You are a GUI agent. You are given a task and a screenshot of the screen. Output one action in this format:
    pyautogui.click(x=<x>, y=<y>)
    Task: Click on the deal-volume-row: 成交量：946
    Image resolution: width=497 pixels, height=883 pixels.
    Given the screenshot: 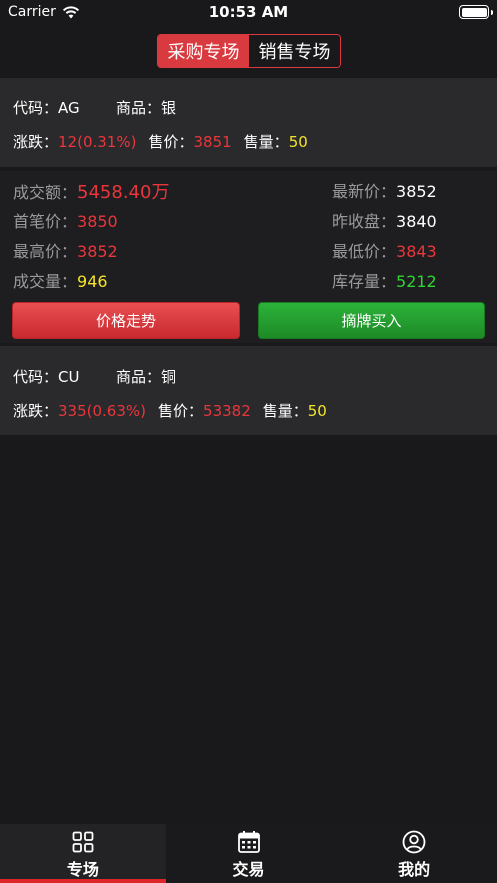 What is the action you would take?
    pyautogui.click(x=60, y=280)
    